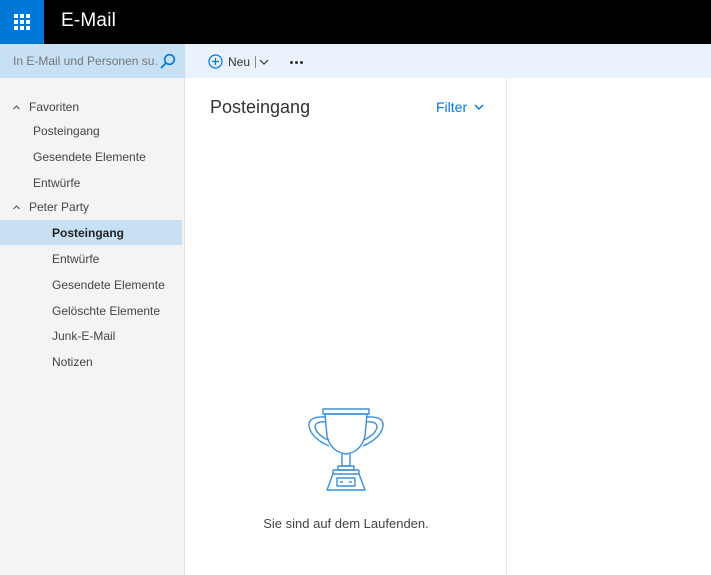 Image resolution: width=711 pixels, height=575 pixels. I want to click on trophy-icon, so click(346, 449).